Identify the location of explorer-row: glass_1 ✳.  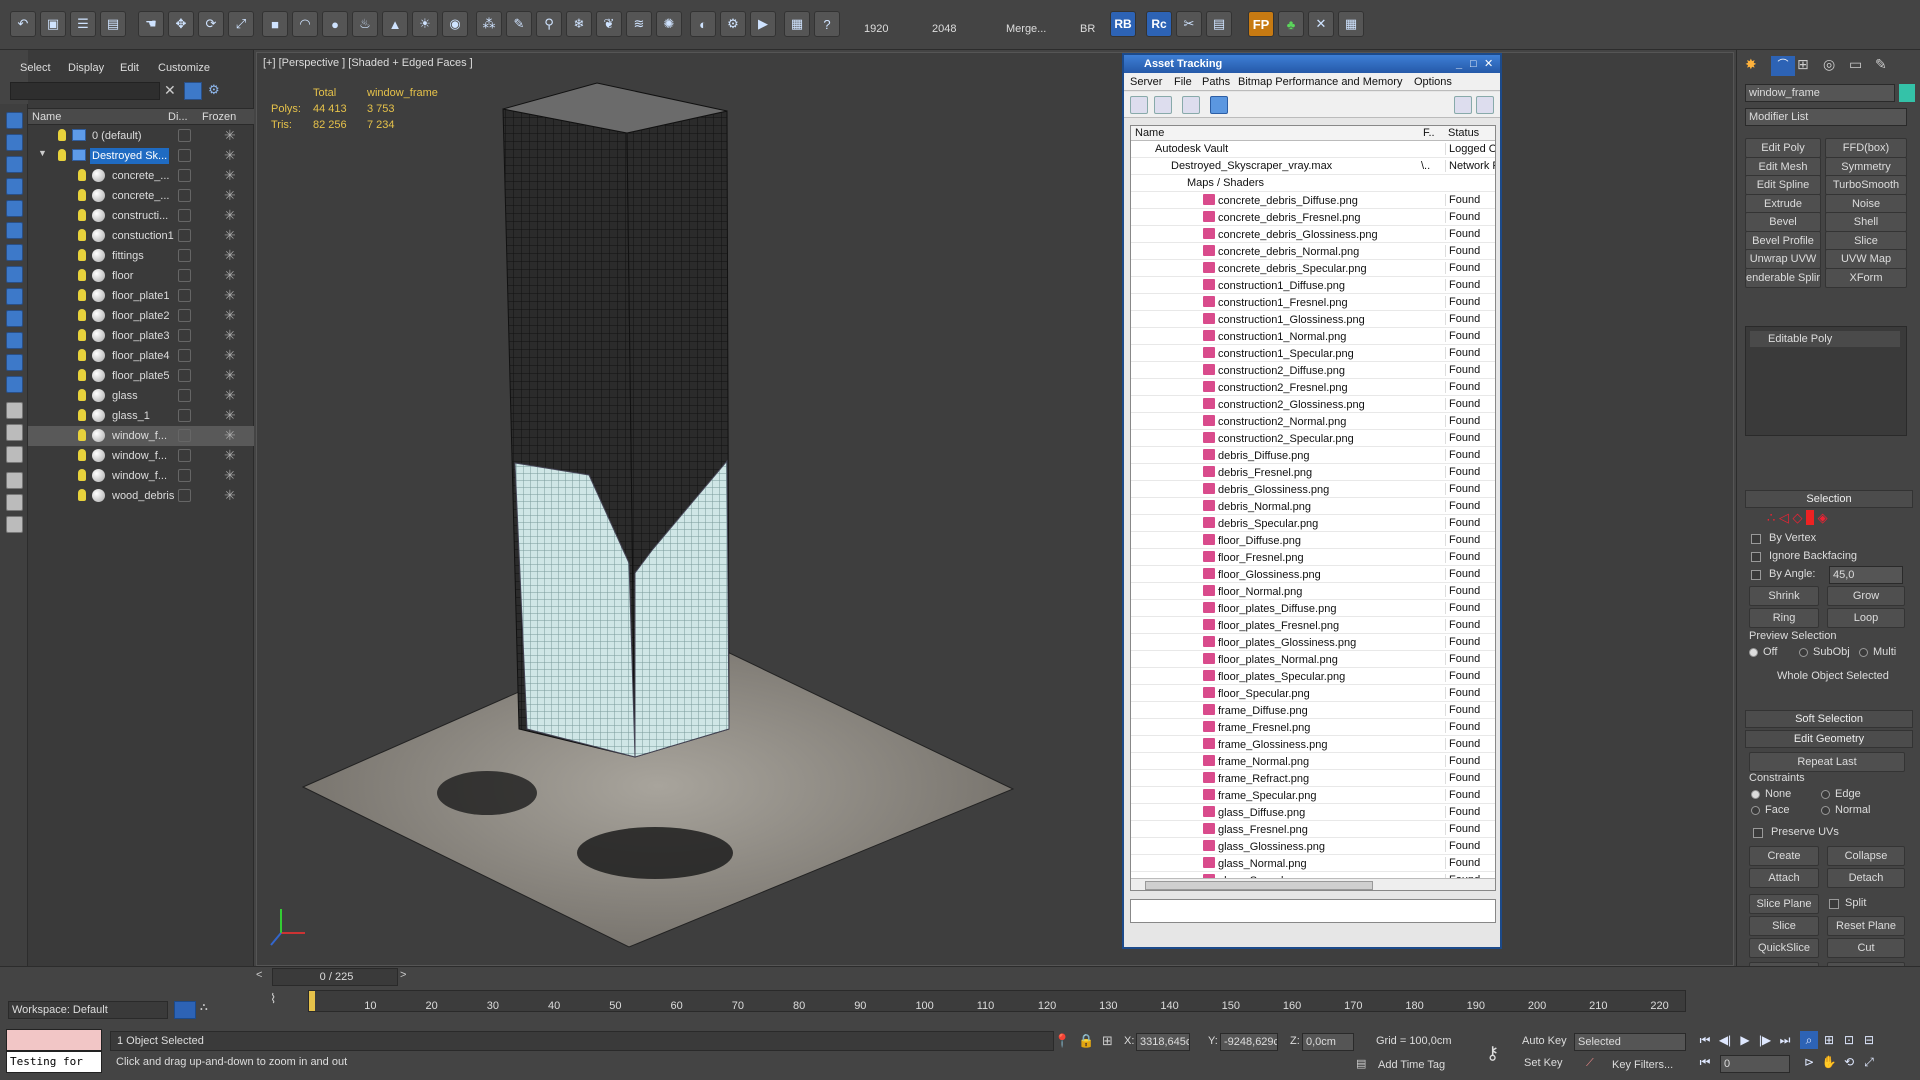
(141, 416).